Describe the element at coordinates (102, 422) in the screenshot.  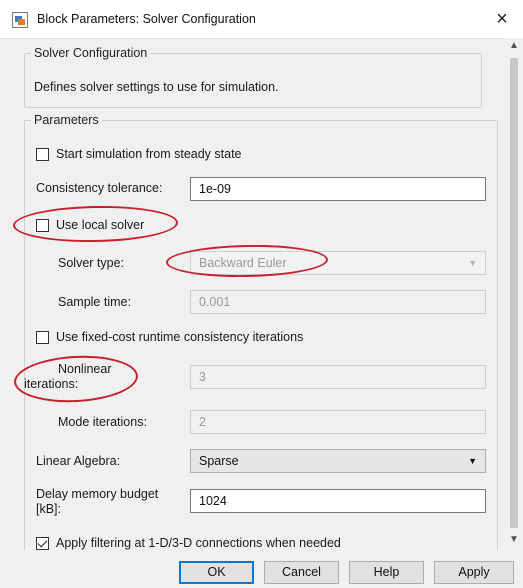
I see `mode-iterations-label: Mode iterations:` at that location.